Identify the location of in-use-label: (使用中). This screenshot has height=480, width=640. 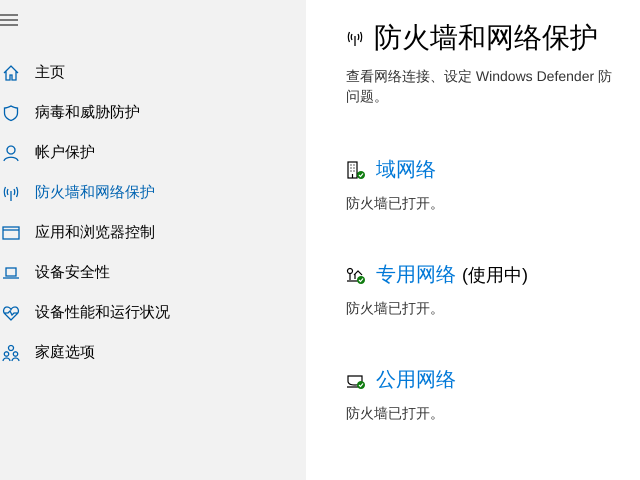
(495, 275).